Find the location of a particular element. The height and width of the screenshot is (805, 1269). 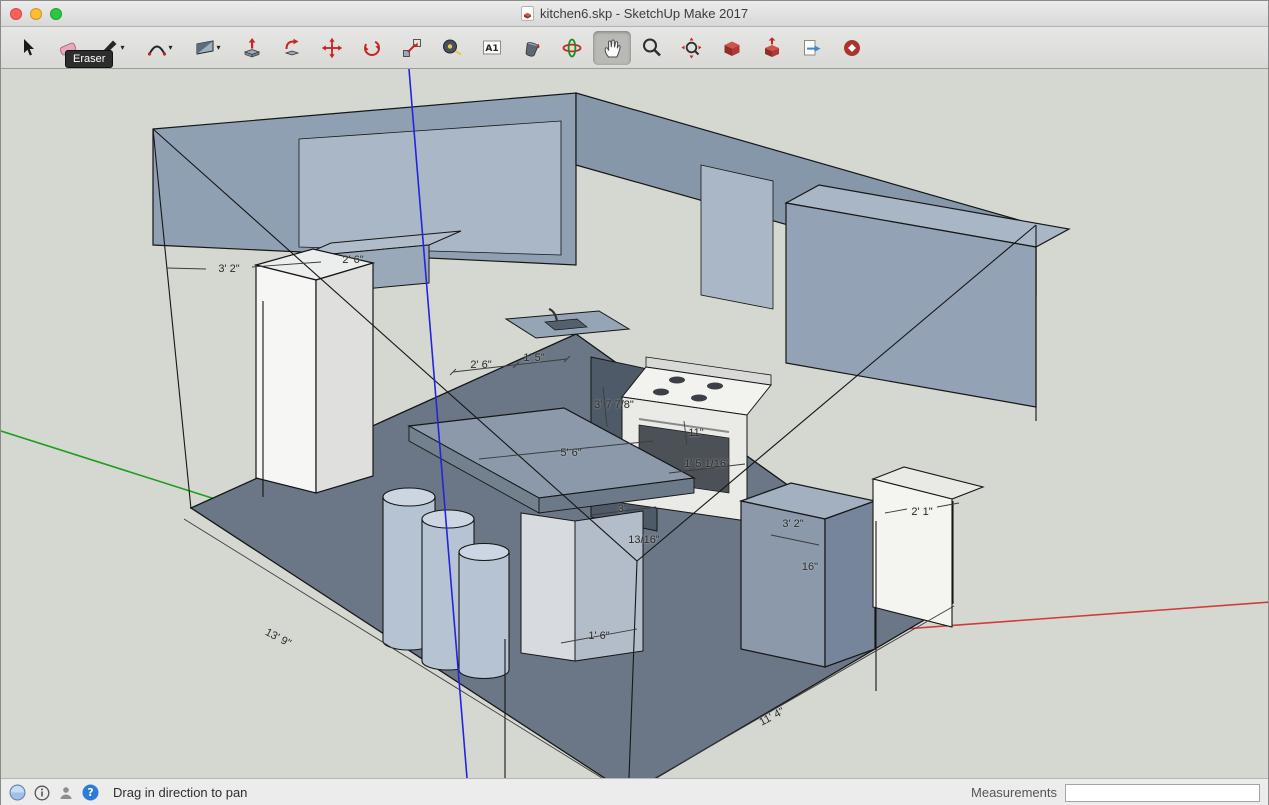

dimension-label: 1' 6" is located at coordinates (598, 636).